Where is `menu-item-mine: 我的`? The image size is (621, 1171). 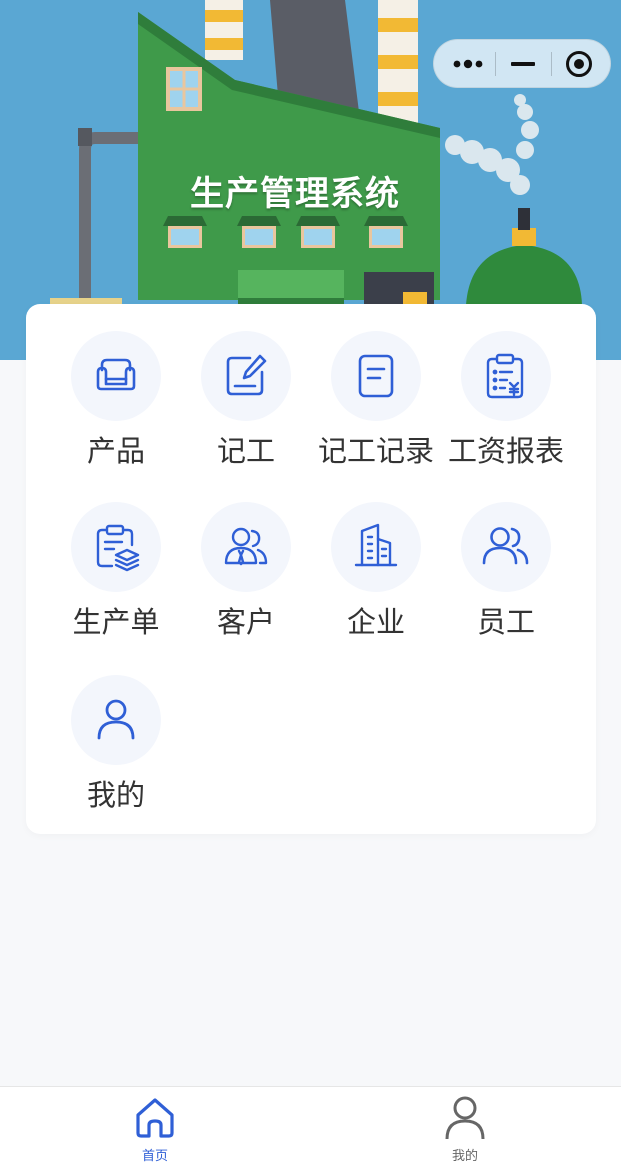
menu-item-mine: 我的 is located at coordinates (116, 750).